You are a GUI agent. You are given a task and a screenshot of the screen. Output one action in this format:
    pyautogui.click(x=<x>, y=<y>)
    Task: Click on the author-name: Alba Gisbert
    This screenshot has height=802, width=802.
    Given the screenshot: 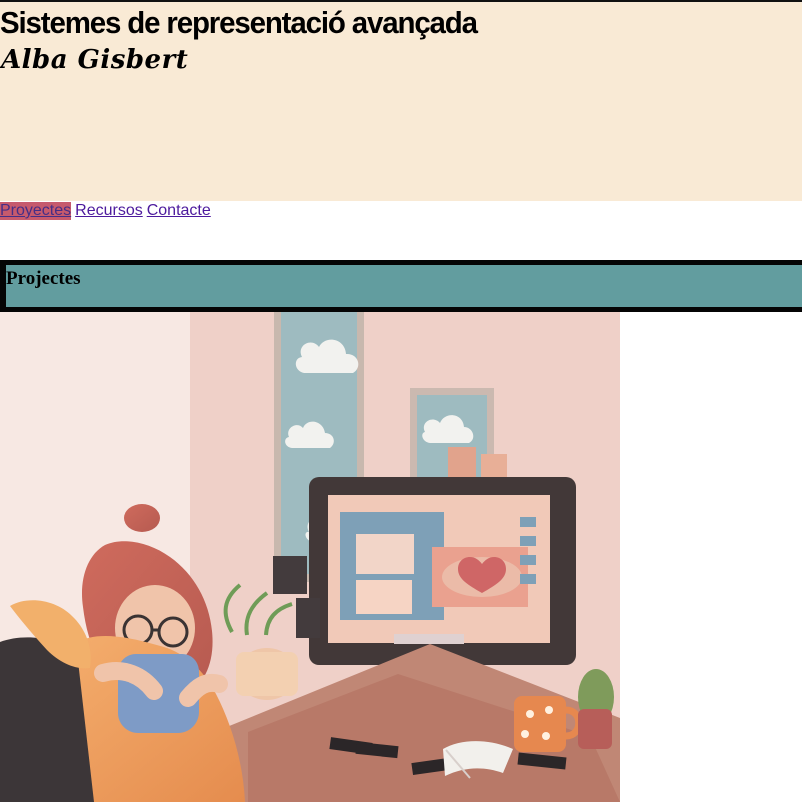 What is the action you would take?
    pyautogui.click(x=95, y=60)
    